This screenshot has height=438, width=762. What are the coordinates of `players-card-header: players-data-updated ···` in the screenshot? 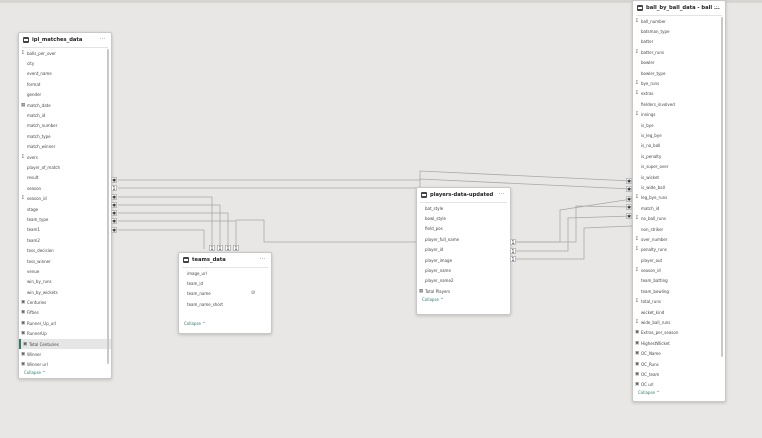 It's located at (463, 195).